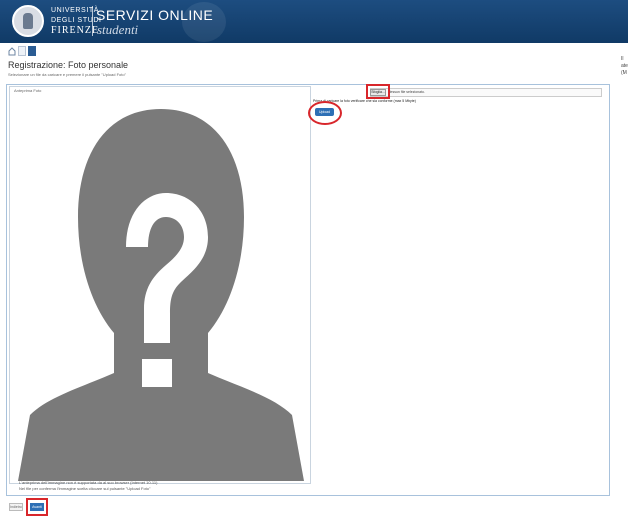 This screenshot has width=628, height=521. I want to click on university-crest-icon, so click(28, 21).